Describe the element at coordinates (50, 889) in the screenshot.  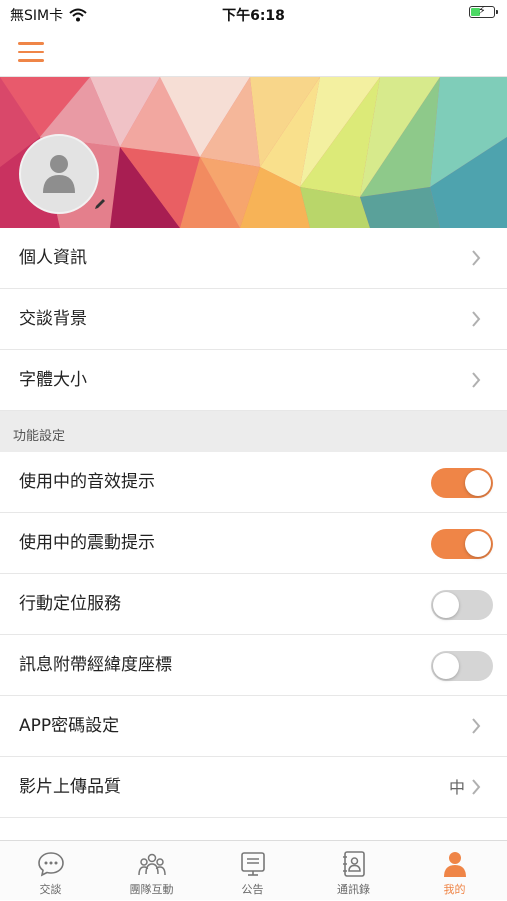
I see `tab-label: 交談` at that location.